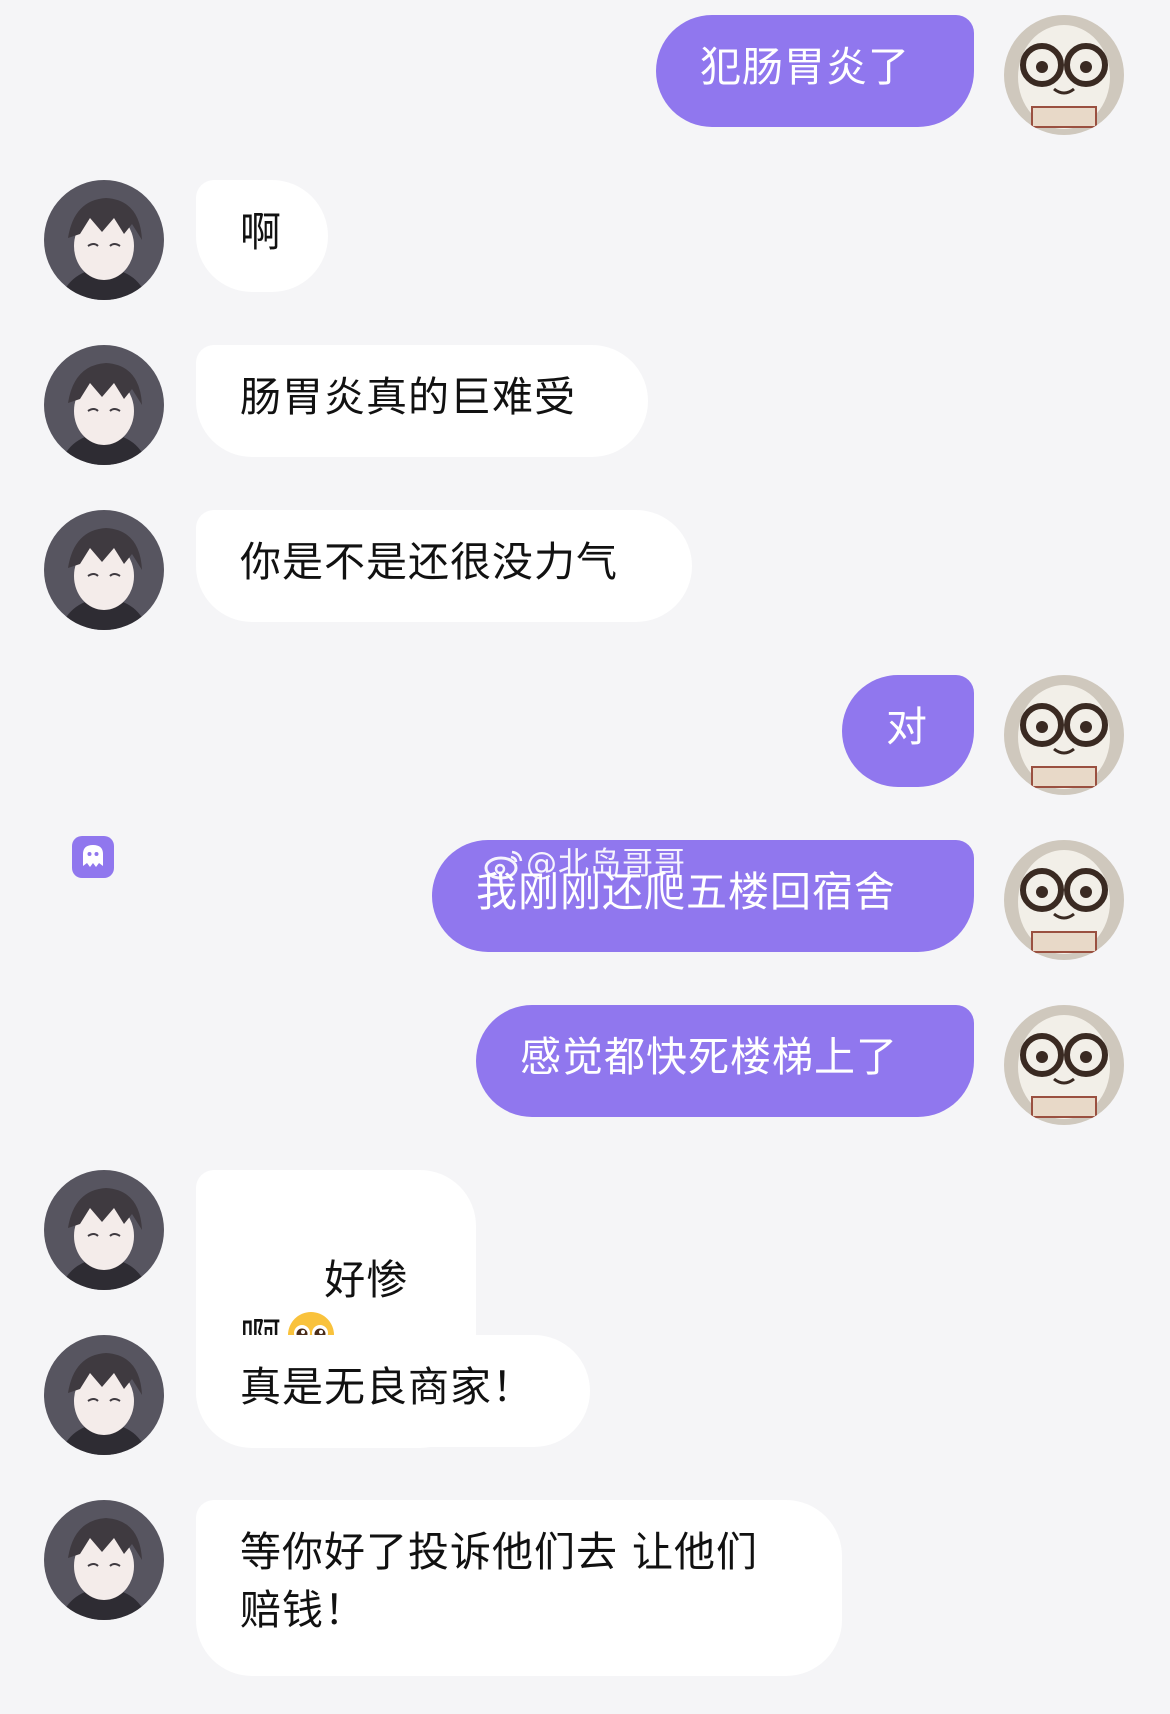 This screenshot has height=1714, width=1170. What do you see at coordinates (262, 236) in the screenshot?
I see `message-bubble: 啊` at bounding box center [262, 236].